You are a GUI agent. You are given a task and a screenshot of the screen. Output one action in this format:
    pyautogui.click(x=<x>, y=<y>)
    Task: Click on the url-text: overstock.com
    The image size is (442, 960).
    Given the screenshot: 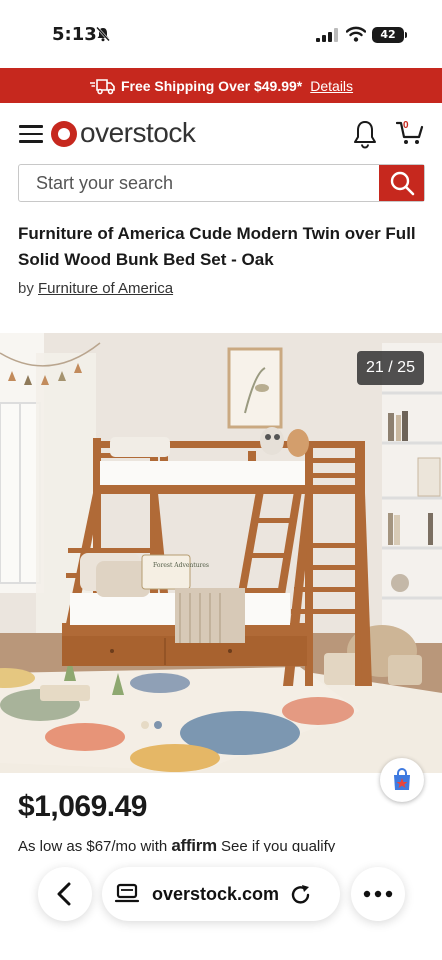 What is the action you would take?
    pyautogui.click(x=215, y=894)
    